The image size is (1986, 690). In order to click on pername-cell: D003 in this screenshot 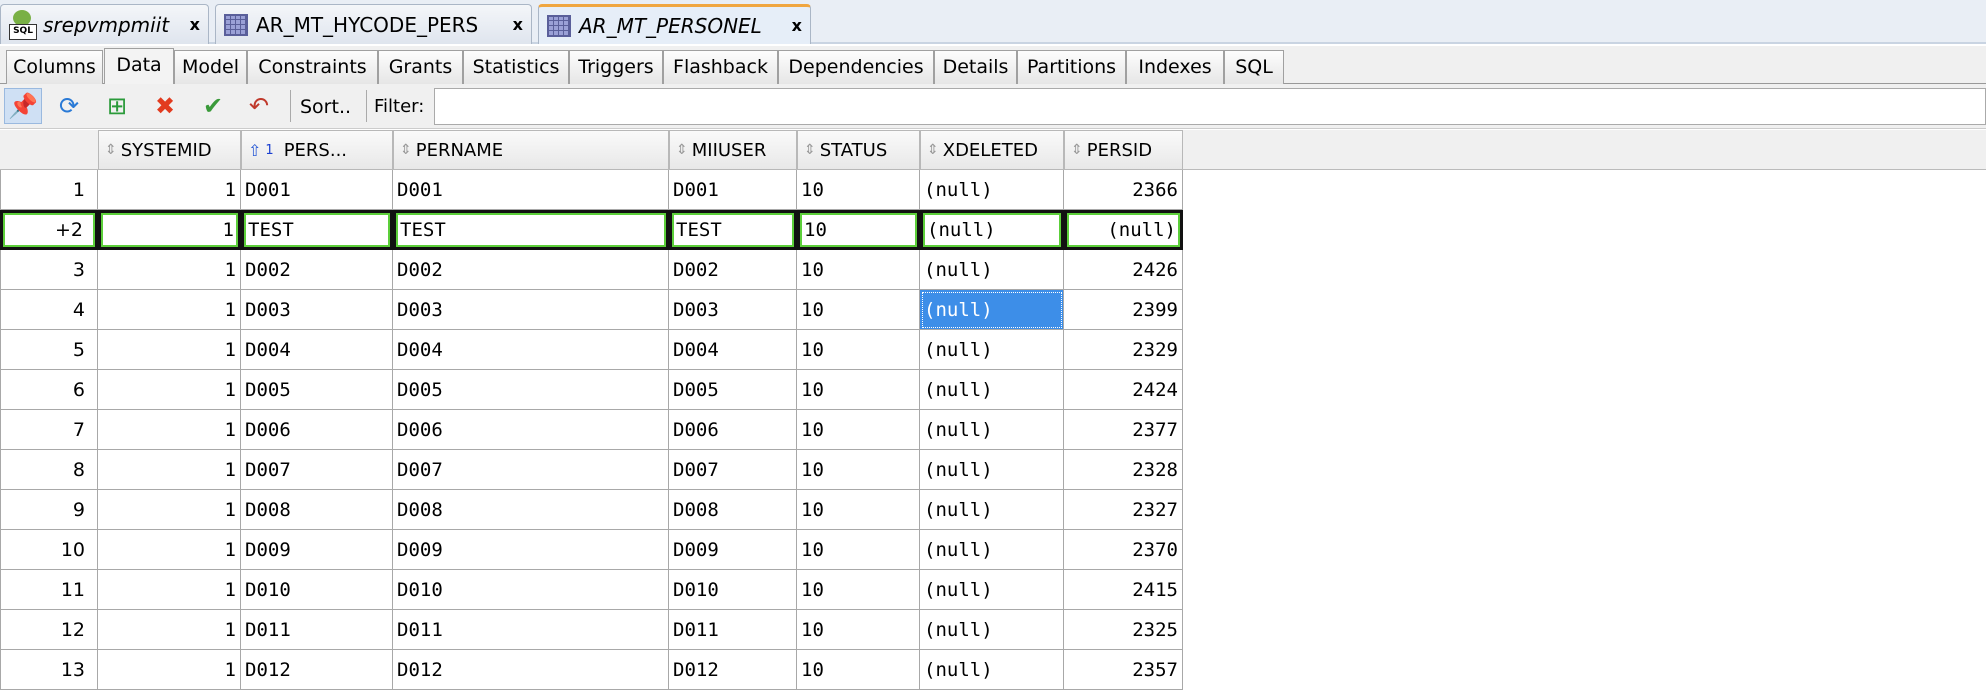, I will do `click(531, 310)`.